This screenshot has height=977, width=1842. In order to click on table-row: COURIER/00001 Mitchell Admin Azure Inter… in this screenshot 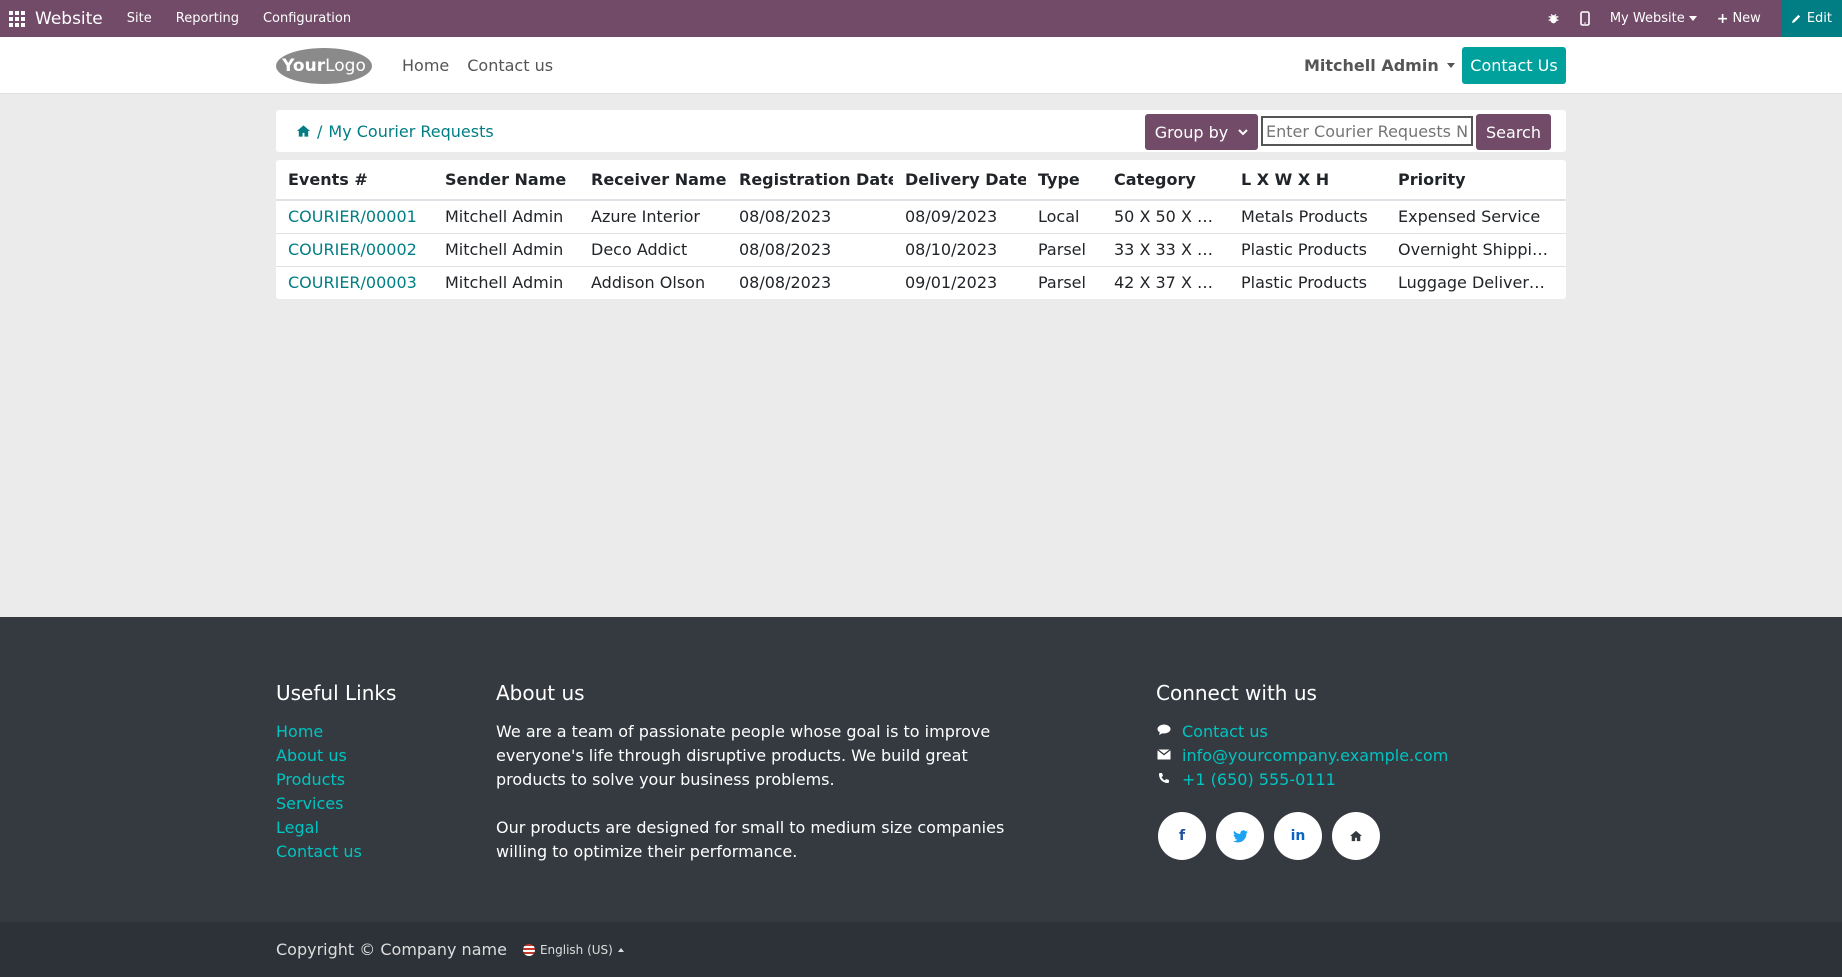, I will do `click(921, 217)`.